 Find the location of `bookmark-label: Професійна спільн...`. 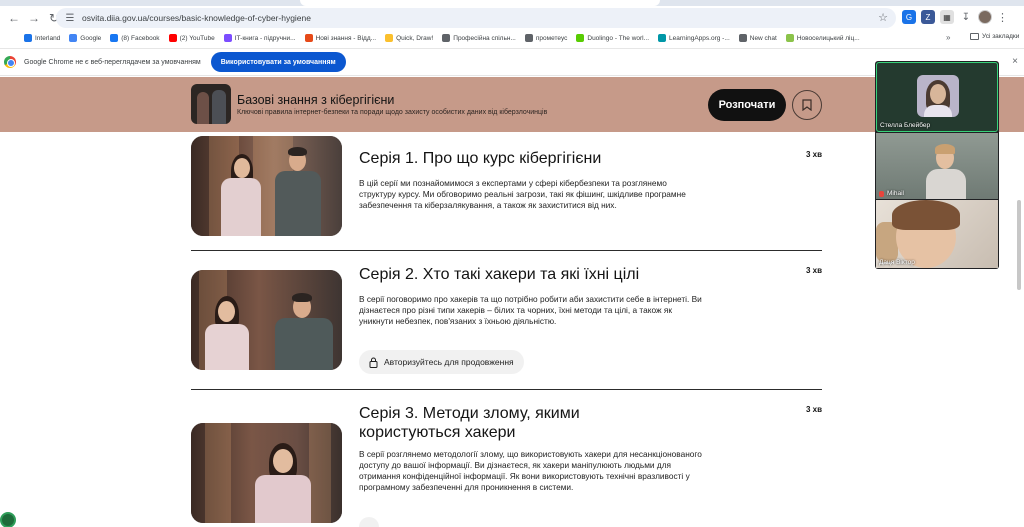

bookmark-label: Професійна спільн... is located at coordinates (484, 38).